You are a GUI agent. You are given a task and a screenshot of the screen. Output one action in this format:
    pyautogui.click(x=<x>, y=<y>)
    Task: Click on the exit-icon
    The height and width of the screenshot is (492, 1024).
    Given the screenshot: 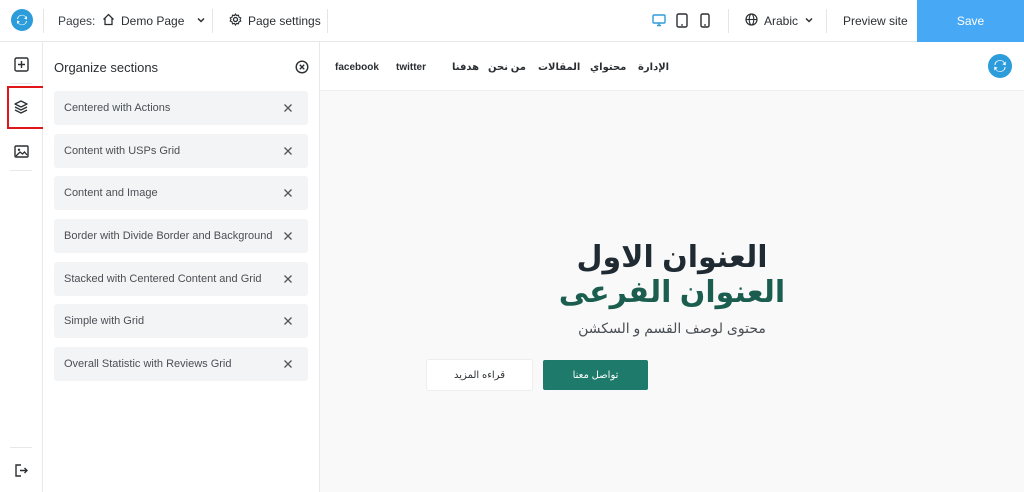 What is the action you would take?
    pyautogui.click(x=21, y=470)
    